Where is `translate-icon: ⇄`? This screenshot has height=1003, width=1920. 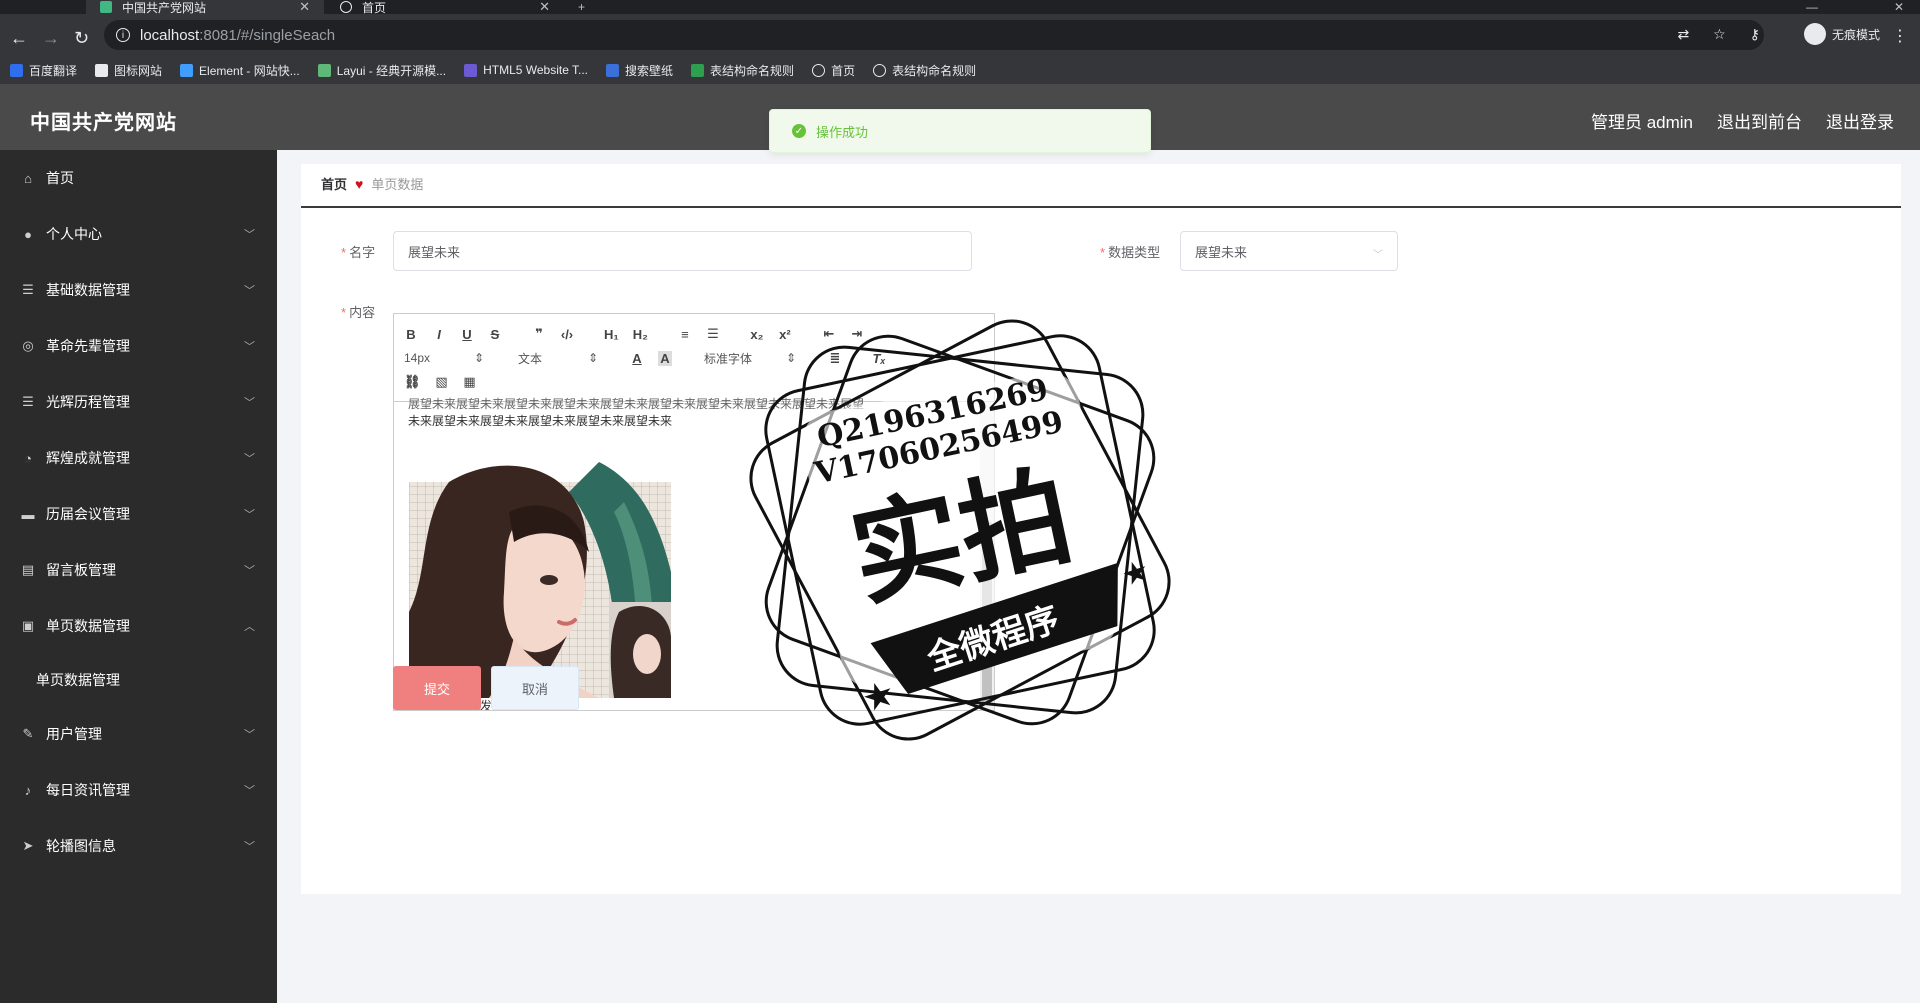 translate-icon: ⇄ is located at coordinates (1683, 34).